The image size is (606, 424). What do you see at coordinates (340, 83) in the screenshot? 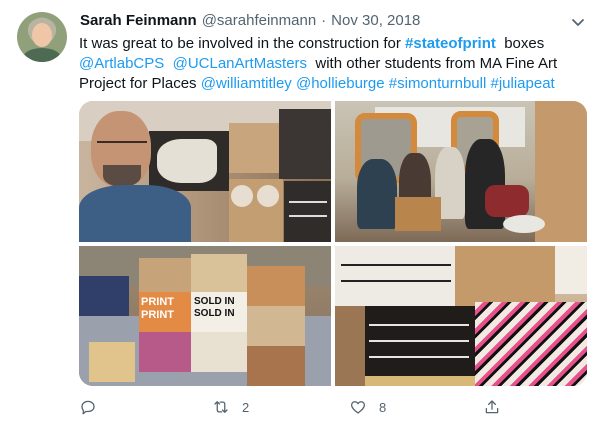
I see `mention-hollieburge: @hollieburge` at bounding box center [340, 83].